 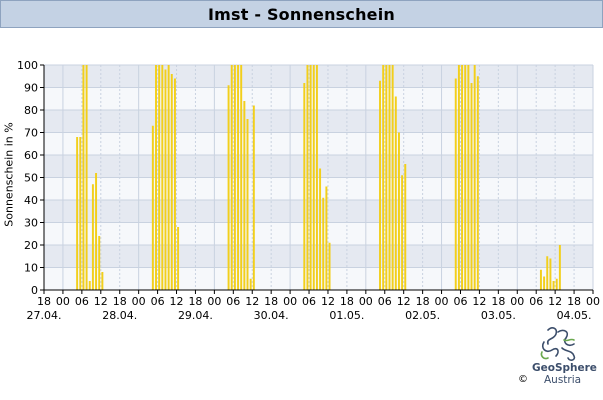 What do you see at coordinates (31, 155) in the screenshot?
I see `y-tick-label: 60` at bounding box center [31, 155].